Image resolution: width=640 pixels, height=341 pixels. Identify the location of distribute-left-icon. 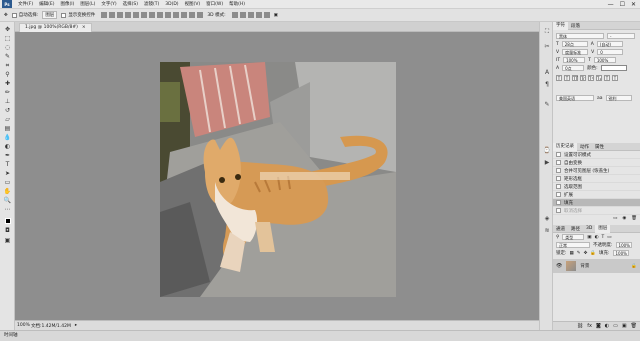
(176, 15).